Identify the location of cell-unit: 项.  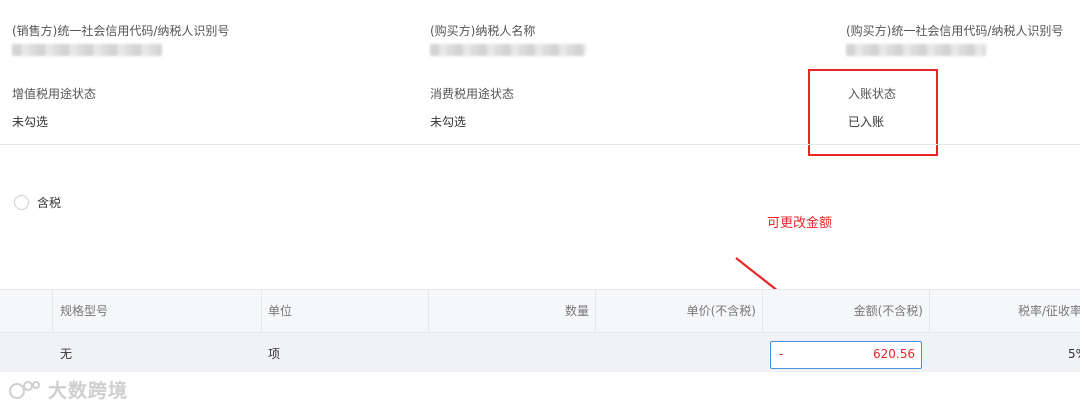
(274, 354).